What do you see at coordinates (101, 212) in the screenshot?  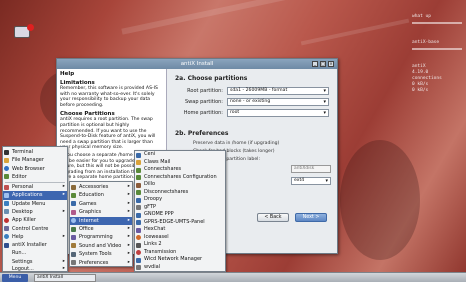 I see `submenu-item-graphics: Graphics ▸` at bounding box center [101, 212].